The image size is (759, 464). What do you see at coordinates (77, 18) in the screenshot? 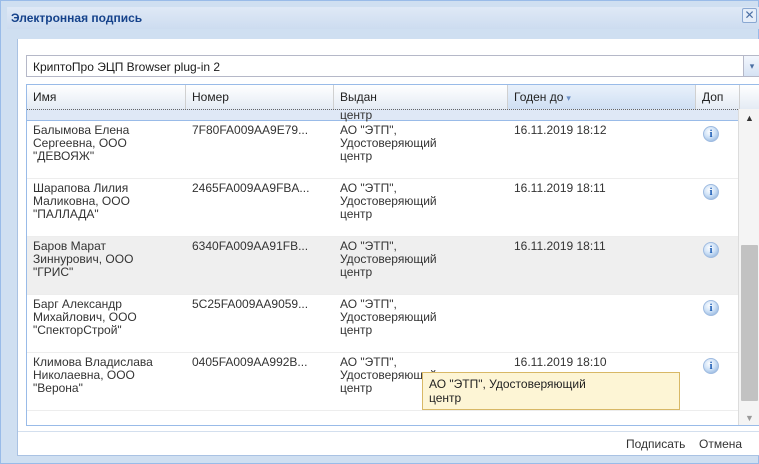
I see `dialog-title: Электронная подпись` at bounding box center [77, 18].